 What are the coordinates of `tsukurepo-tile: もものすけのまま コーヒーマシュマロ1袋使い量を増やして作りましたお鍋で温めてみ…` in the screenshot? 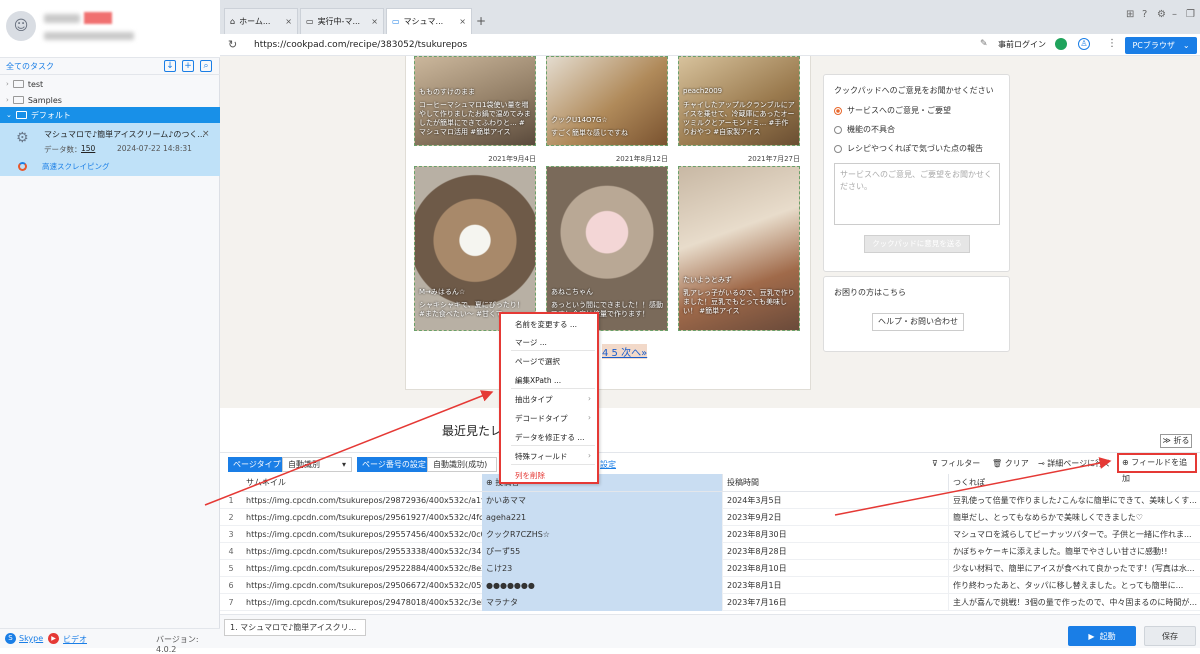 It's located at (475, 101).